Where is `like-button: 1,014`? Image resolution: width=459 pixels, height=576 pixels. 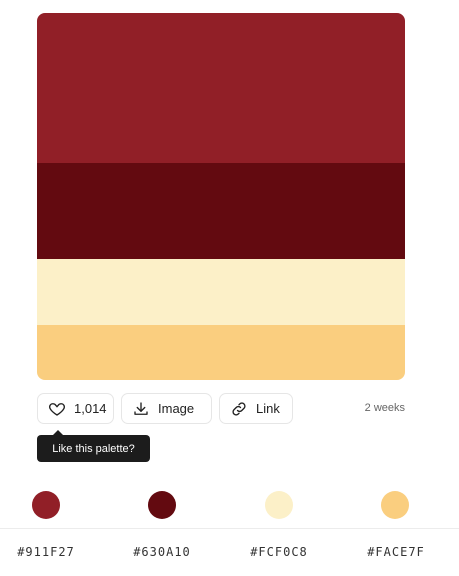 like-button: 1,014 is located at coordinates (75, 408).